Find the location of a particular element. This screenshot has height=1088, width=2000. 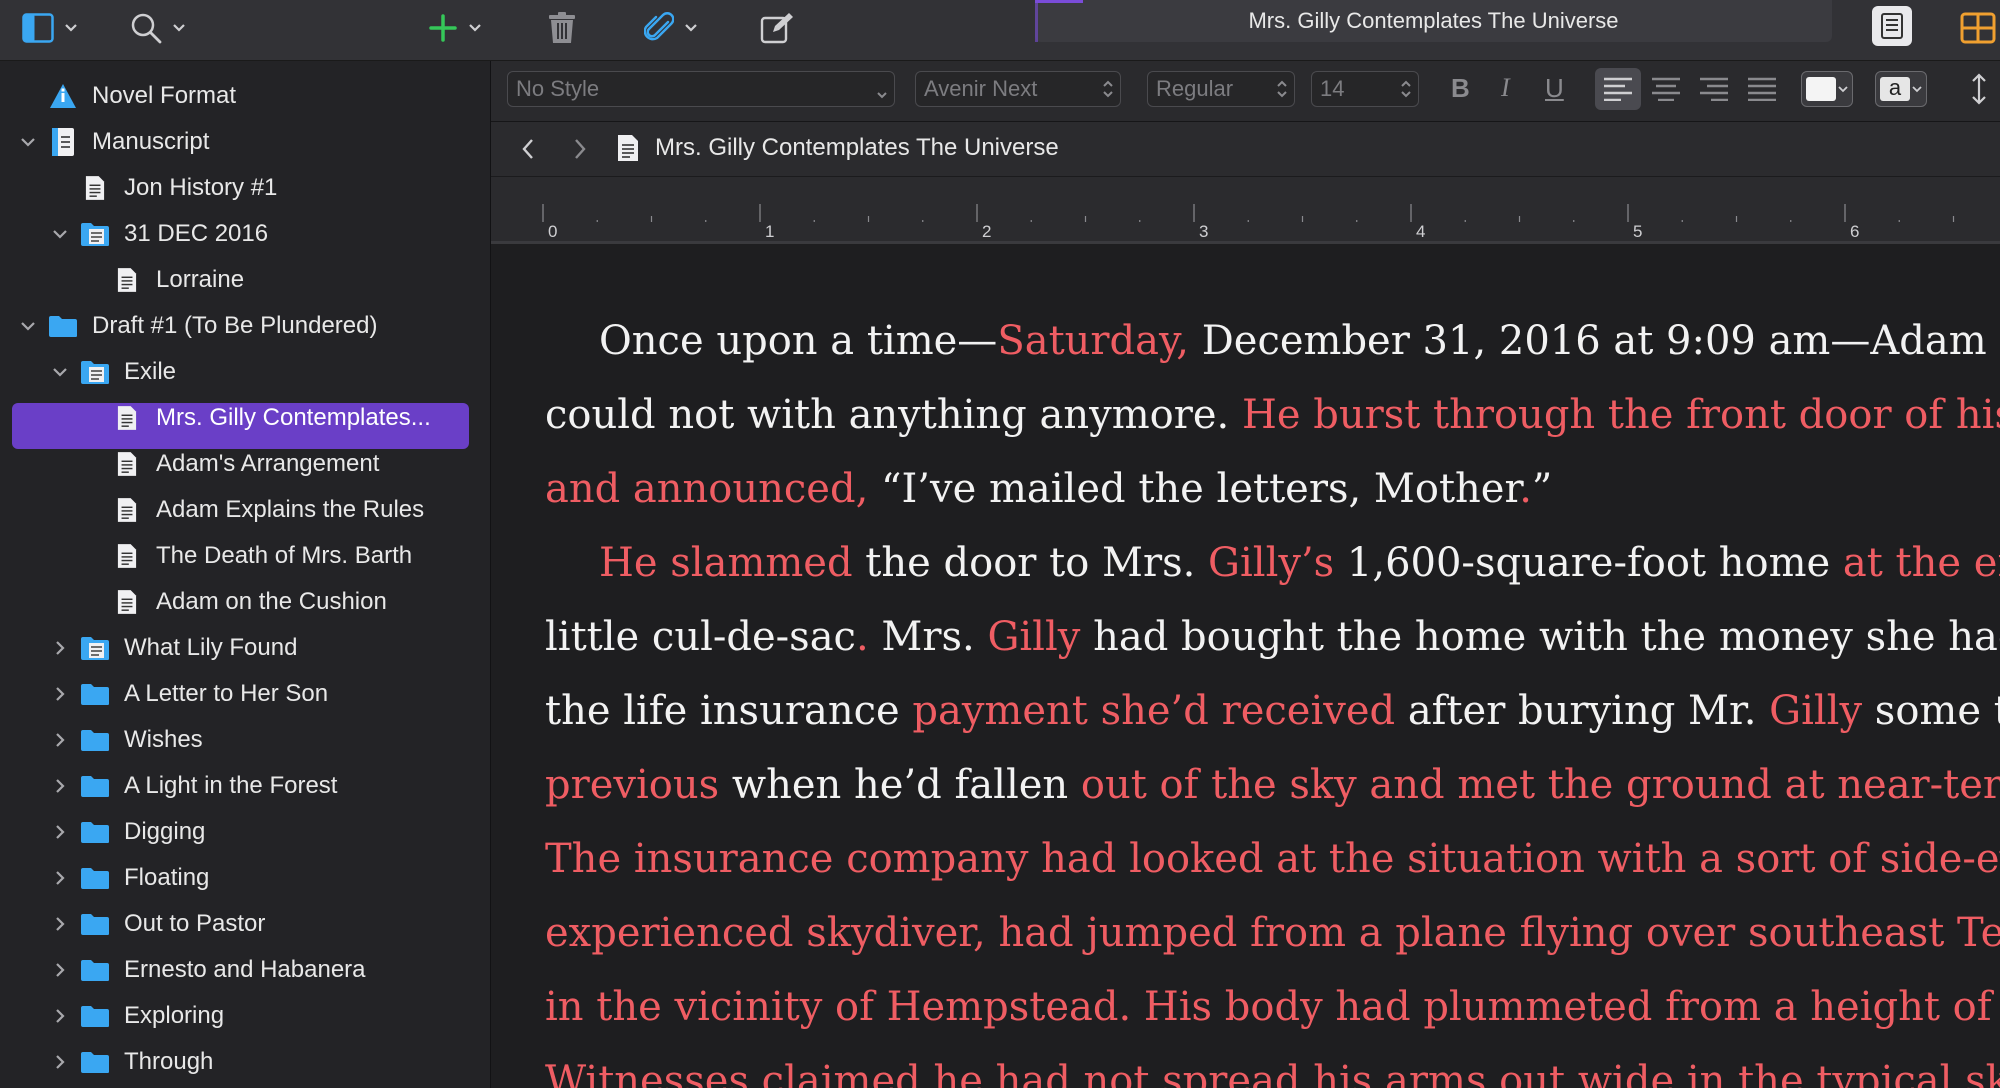

binder-item: Digging is located at coordinates (245, 832).